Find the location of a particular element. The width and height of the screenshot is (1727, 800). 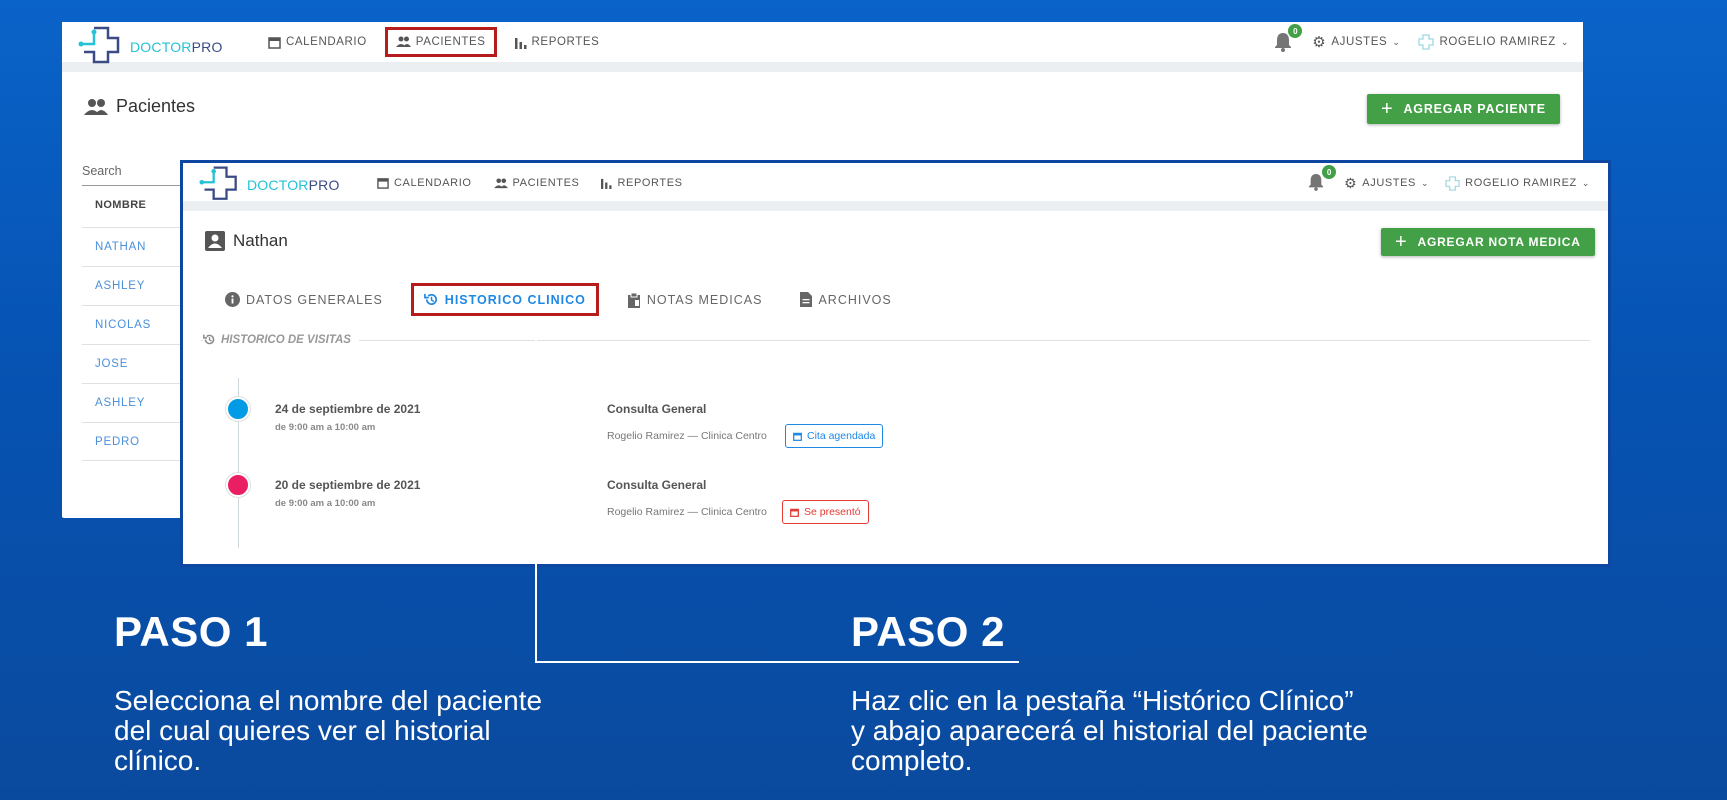

patient-name: JOSE is located at coordinates (111, 364).